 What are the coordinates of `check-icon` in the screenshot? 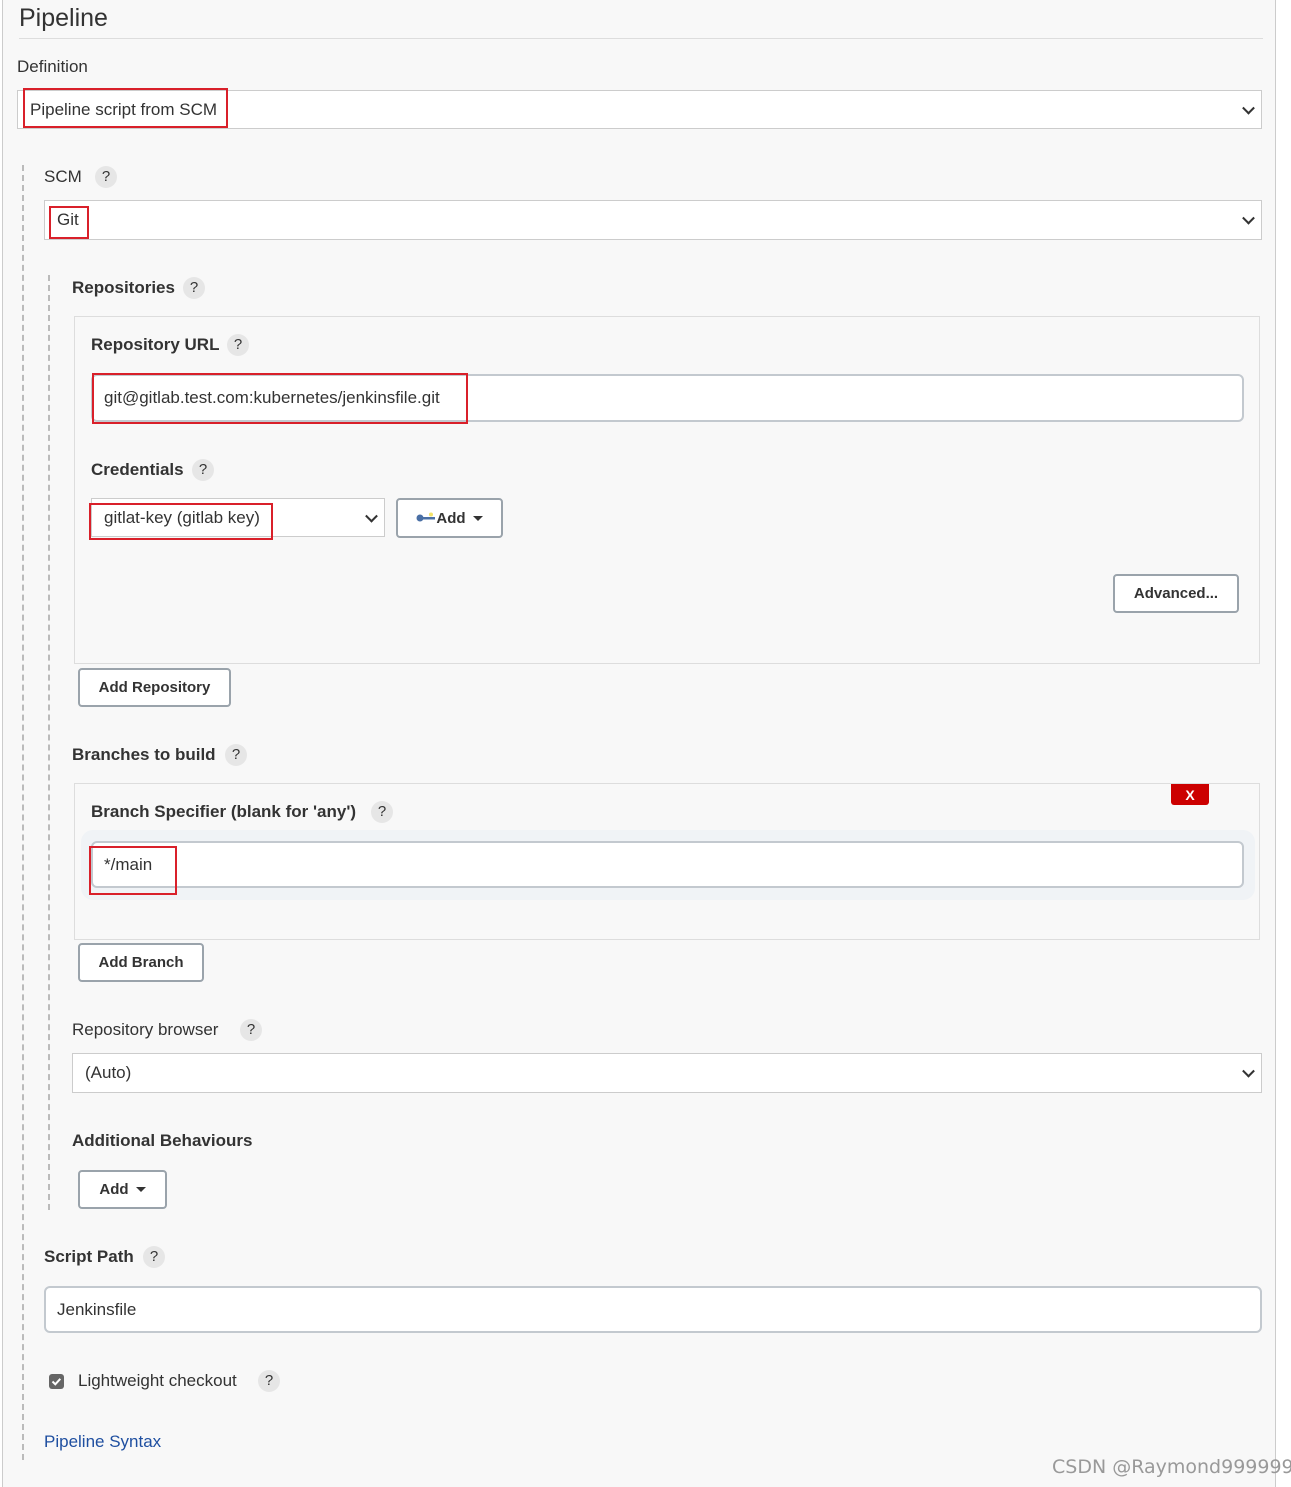 It's located at (56, 1382).